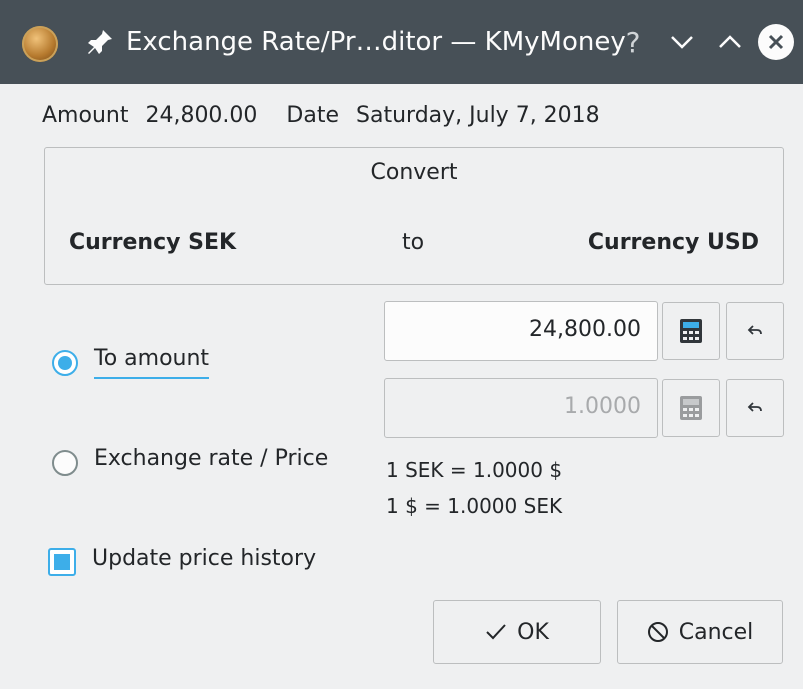 Image resolution: width=803 pixels, height=689 pixels. What do you see at coordinates (62, 562) in the screenshot?
I see `update-price-history-checkbox` at bounding box center [62, 562].